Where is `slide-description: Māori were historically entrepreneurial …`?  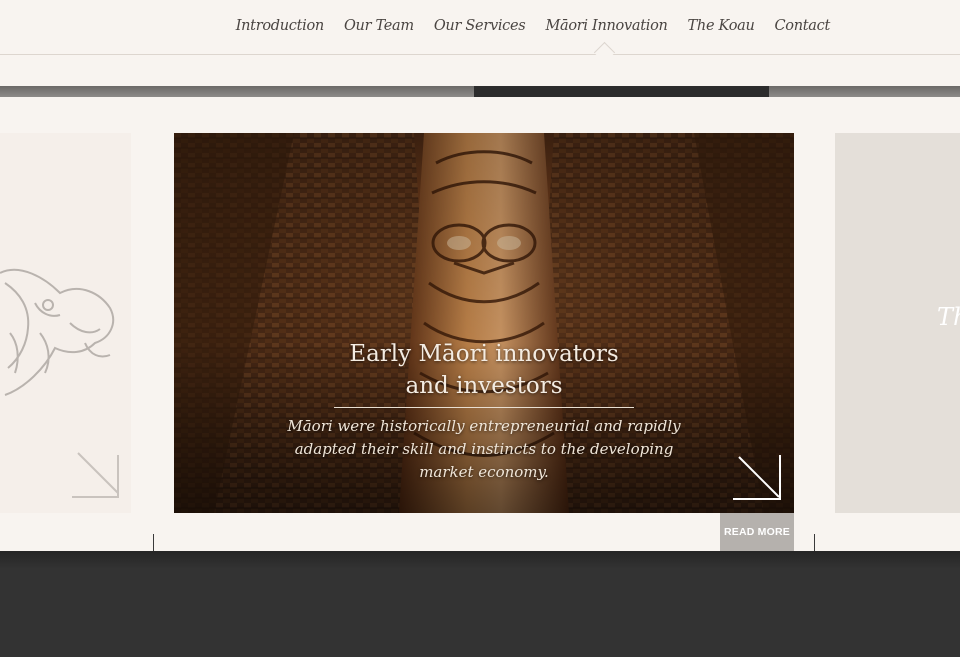 slide-description: Māori were historically entrepreneurial … is located at coordinates (484, 449).